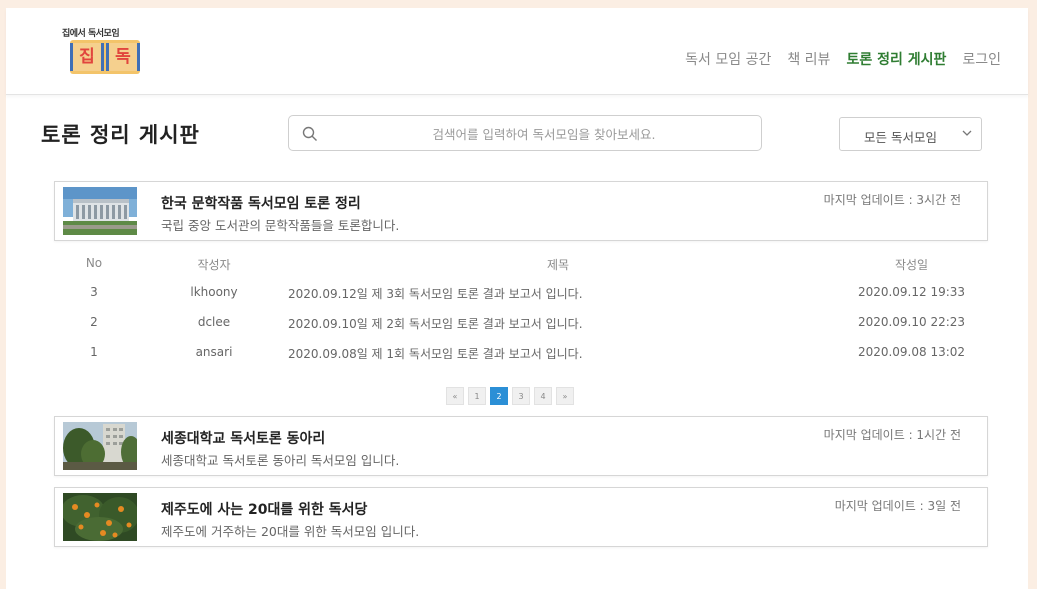 The image size is (1037, 589). I want to click on logo-char-1: 집, so click(87, 57).